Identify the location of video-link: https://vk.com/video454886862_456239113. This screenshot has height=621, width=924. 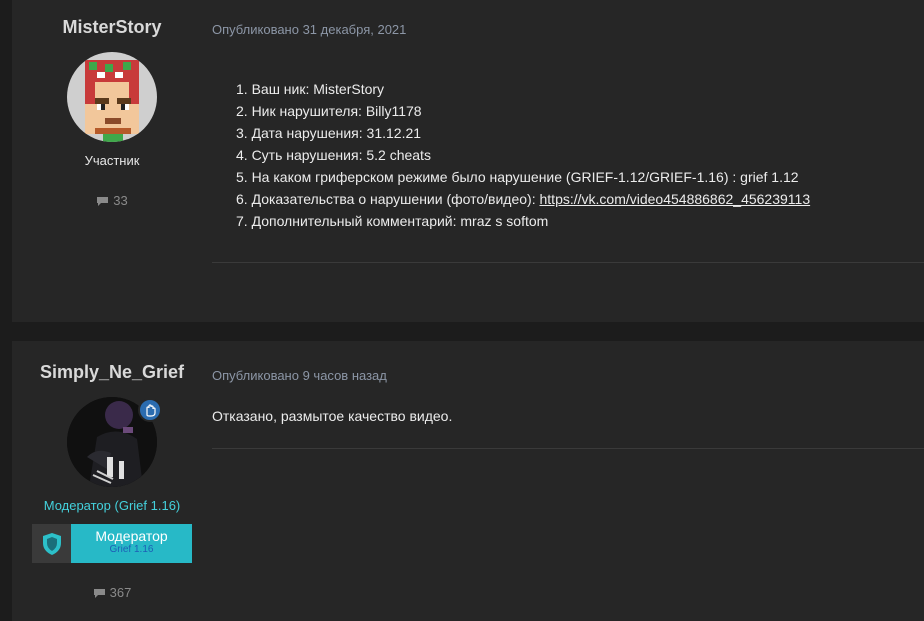
(675, 199).